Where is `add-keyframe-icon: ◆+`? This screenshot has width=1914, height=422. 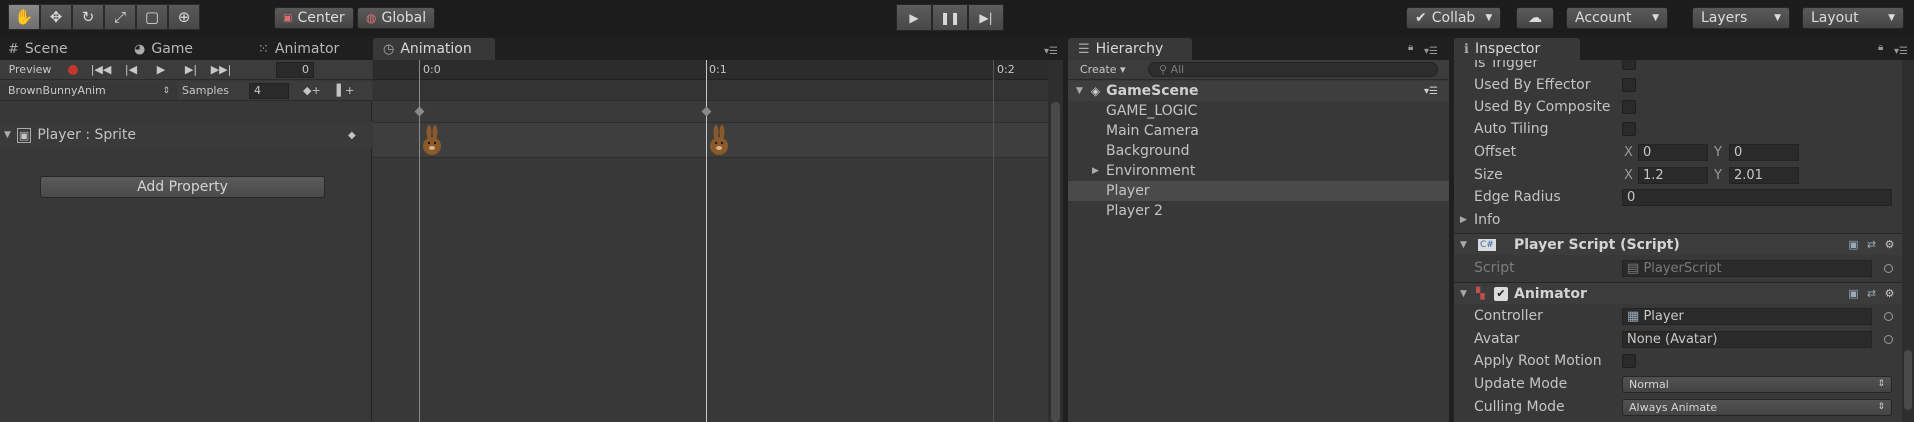 add-keyframe-icon: ◆+ is located at coordinates (312, 90).